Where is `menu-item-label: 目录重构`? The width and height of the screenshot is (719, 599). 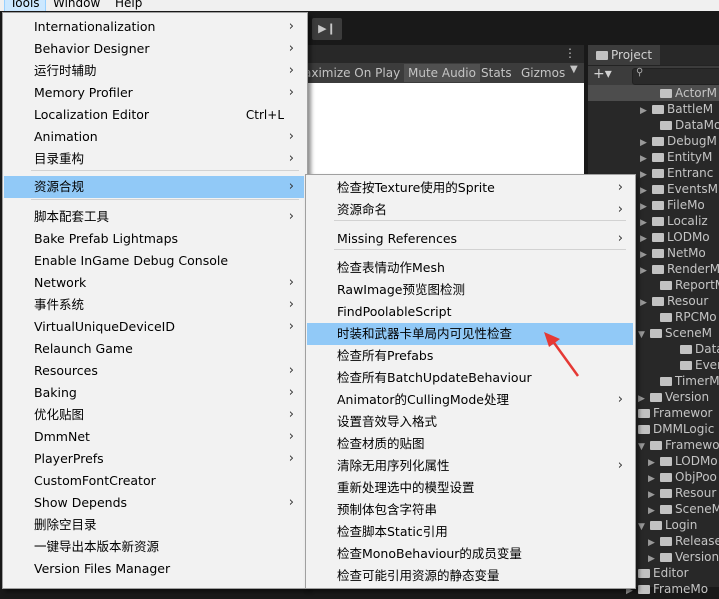
menu-item-label: 目录重构 is located at coordinates (59, 158).